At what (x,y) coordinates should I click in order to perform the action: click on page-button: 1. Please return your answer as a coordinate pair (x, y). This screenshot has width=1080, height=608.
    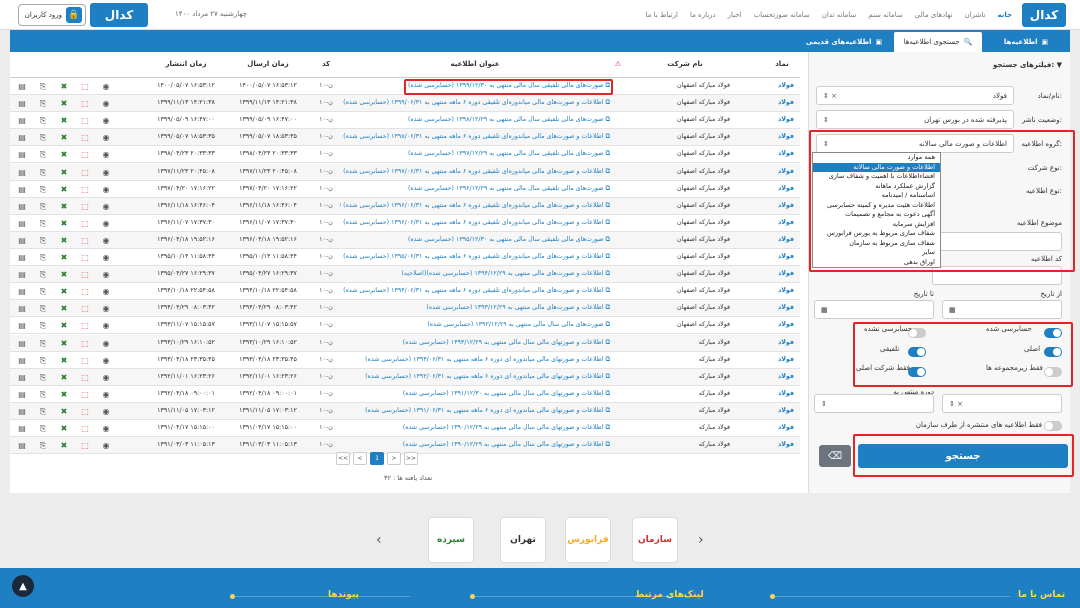
    Looking at the image, I should click on (377, 458).